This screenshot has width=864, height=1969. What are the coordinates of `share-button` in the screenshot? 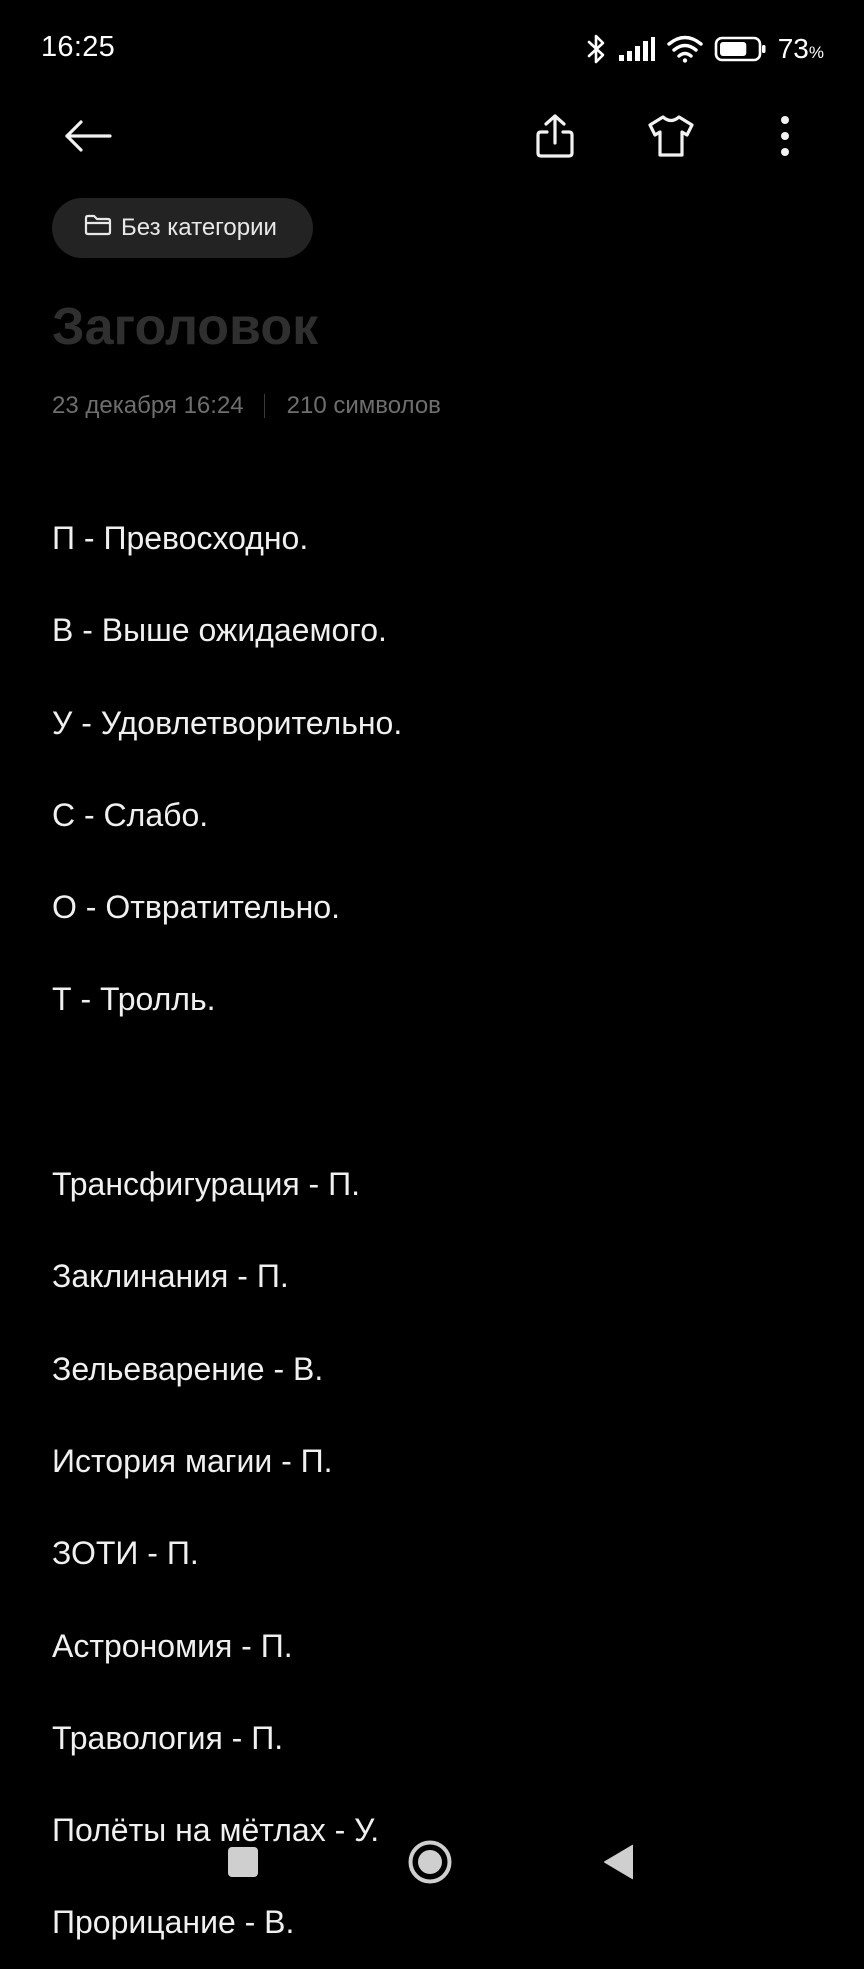 It's located at (555, 136).